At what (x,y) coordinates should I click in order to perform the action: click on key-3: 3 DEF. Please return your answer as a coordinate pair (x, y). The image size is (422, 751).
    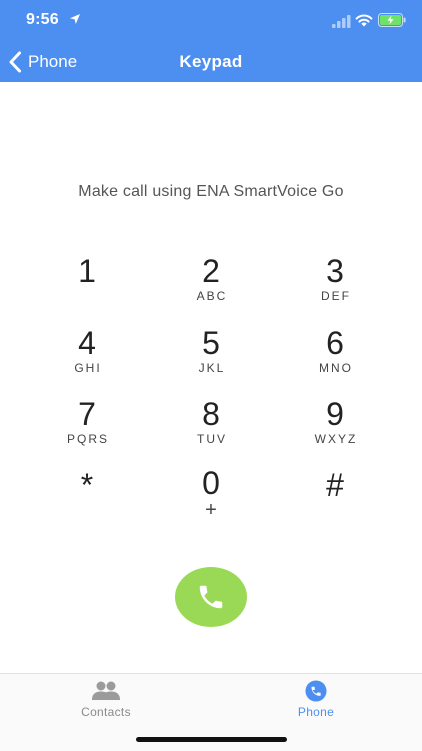
    Looking at the image, I should click on (335, 287).